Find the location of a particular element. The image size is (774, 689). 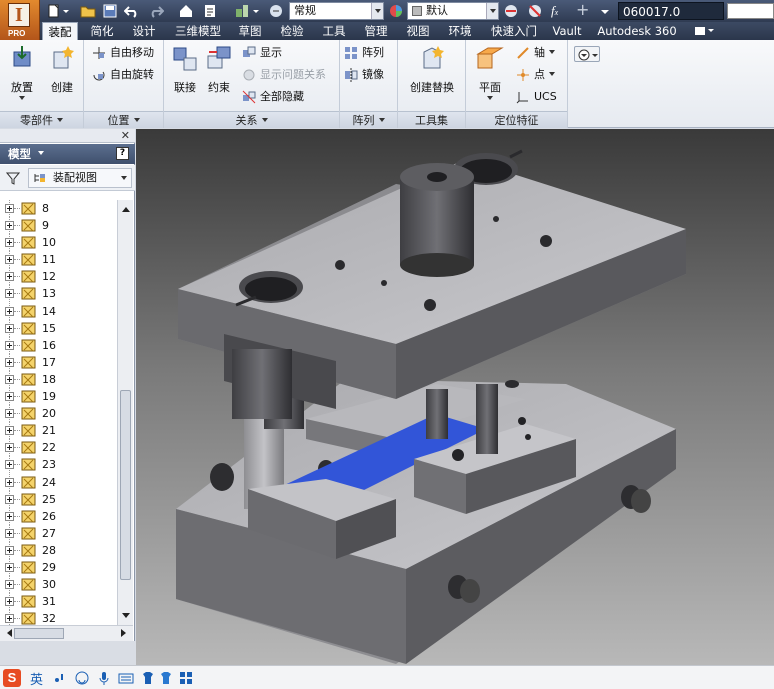

tree-item: 32 is located at coordinates (58, 617).